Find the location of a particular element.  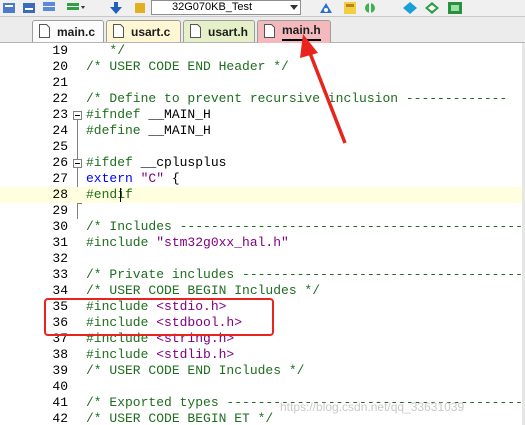

tab-usart-c: usart.c is located at coordinates (143, 31).